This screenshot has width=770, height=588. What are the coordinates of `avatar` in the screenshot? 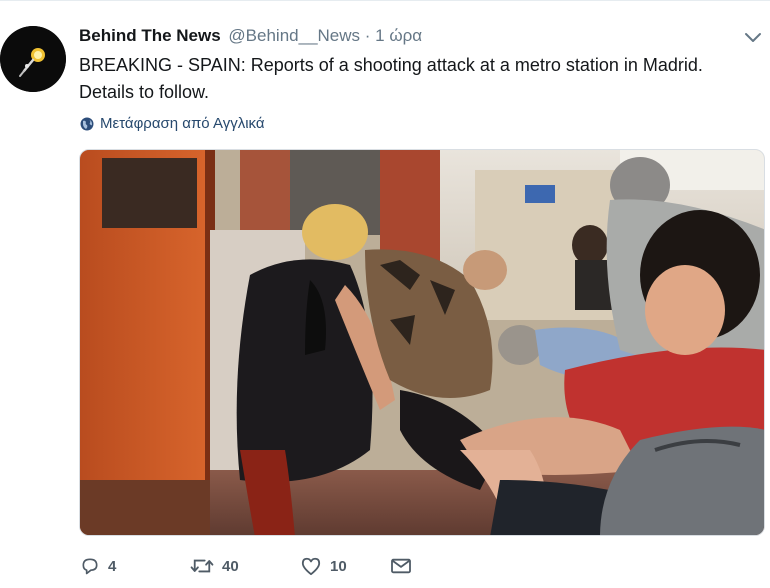 It's located at (33, 59).